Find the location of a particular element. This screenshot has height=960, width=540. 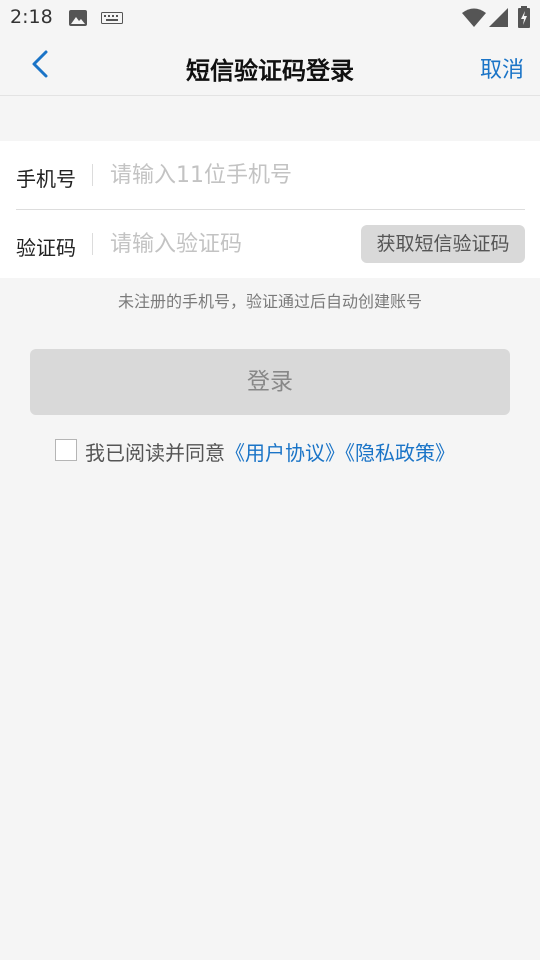

privacy-policy-link: 《隐私政策》 is located at coordinates (400, 453).